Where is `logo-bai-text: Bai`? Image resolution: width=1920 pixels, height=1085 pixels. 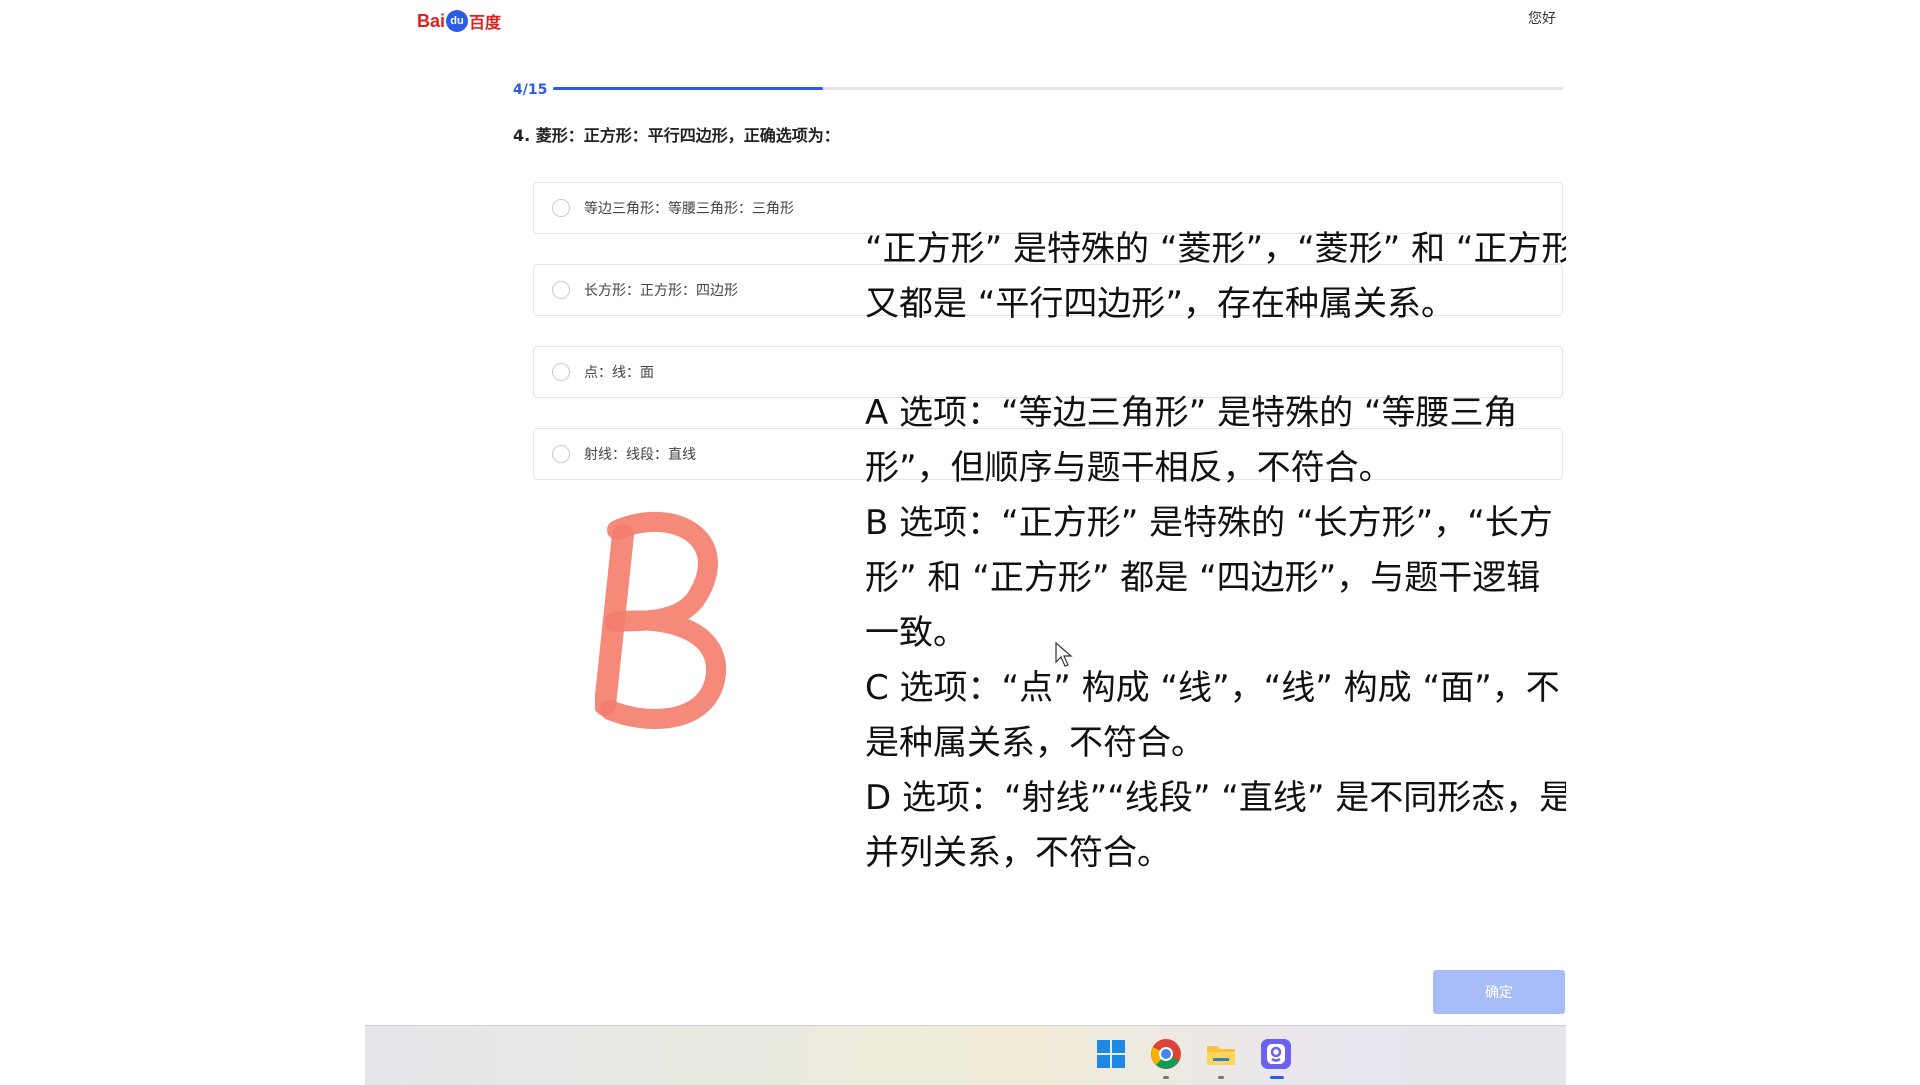 logo-bai-text: Bai is located at coordinates (431, 20).